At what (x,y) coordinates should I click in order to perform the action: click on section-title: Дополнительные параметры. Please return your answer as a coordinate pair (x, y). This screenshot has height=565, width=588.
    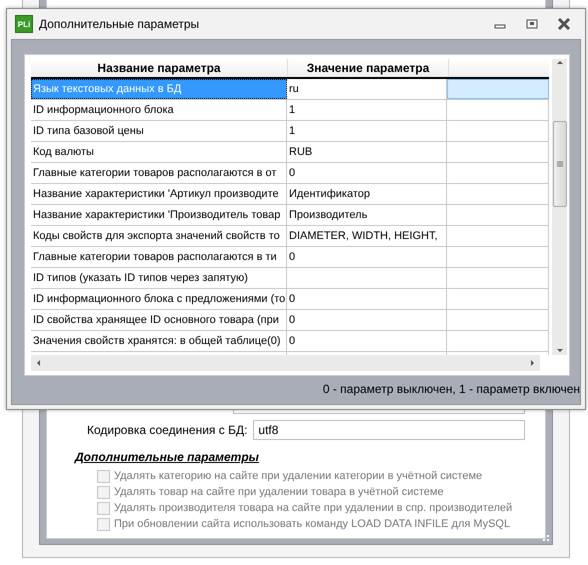
    Looking at the image, I should click on (167, 457).